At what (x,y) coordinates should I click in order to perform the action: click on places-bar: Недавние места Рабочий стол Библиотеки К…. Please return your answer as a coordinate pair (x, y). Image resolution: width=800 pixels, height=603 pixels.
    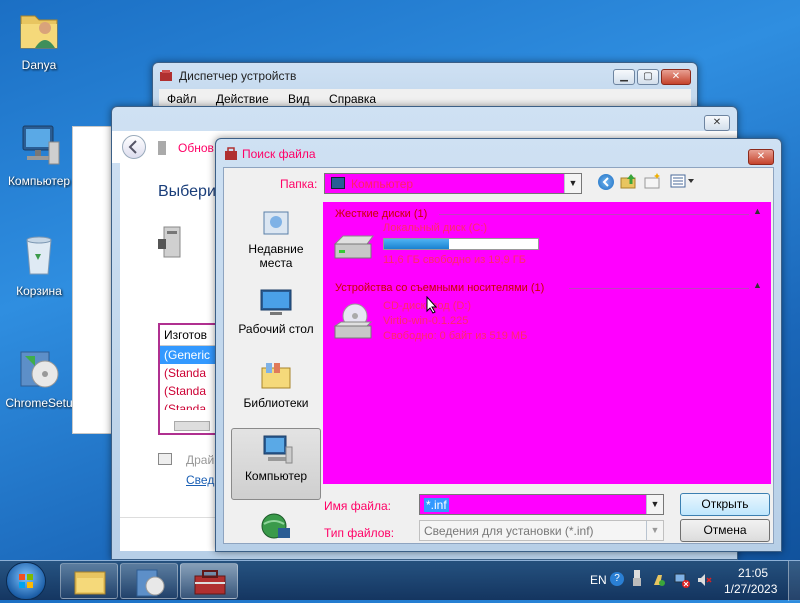
    Looking at the image, I should click on (276, 377).